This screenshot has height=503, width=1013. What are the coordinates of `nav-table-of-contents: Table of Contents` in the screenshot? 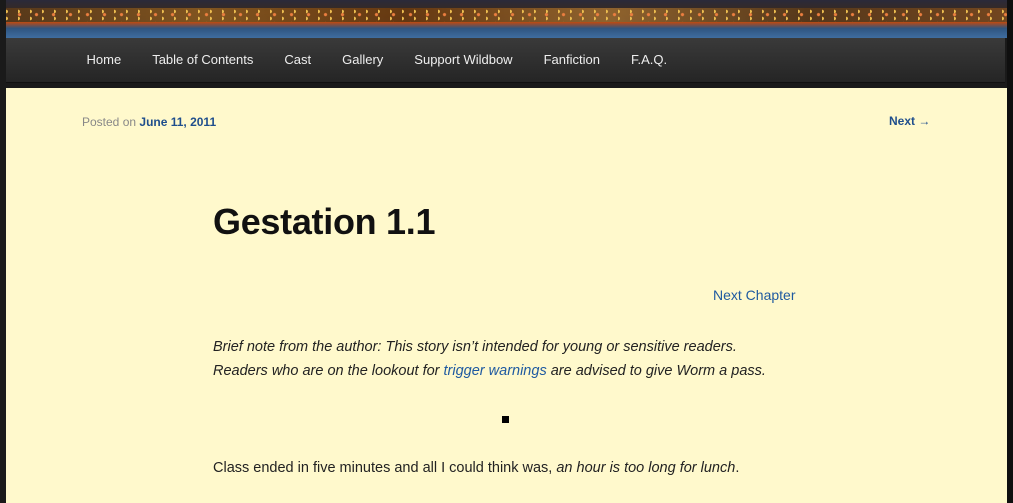 It's located at (203, 60).